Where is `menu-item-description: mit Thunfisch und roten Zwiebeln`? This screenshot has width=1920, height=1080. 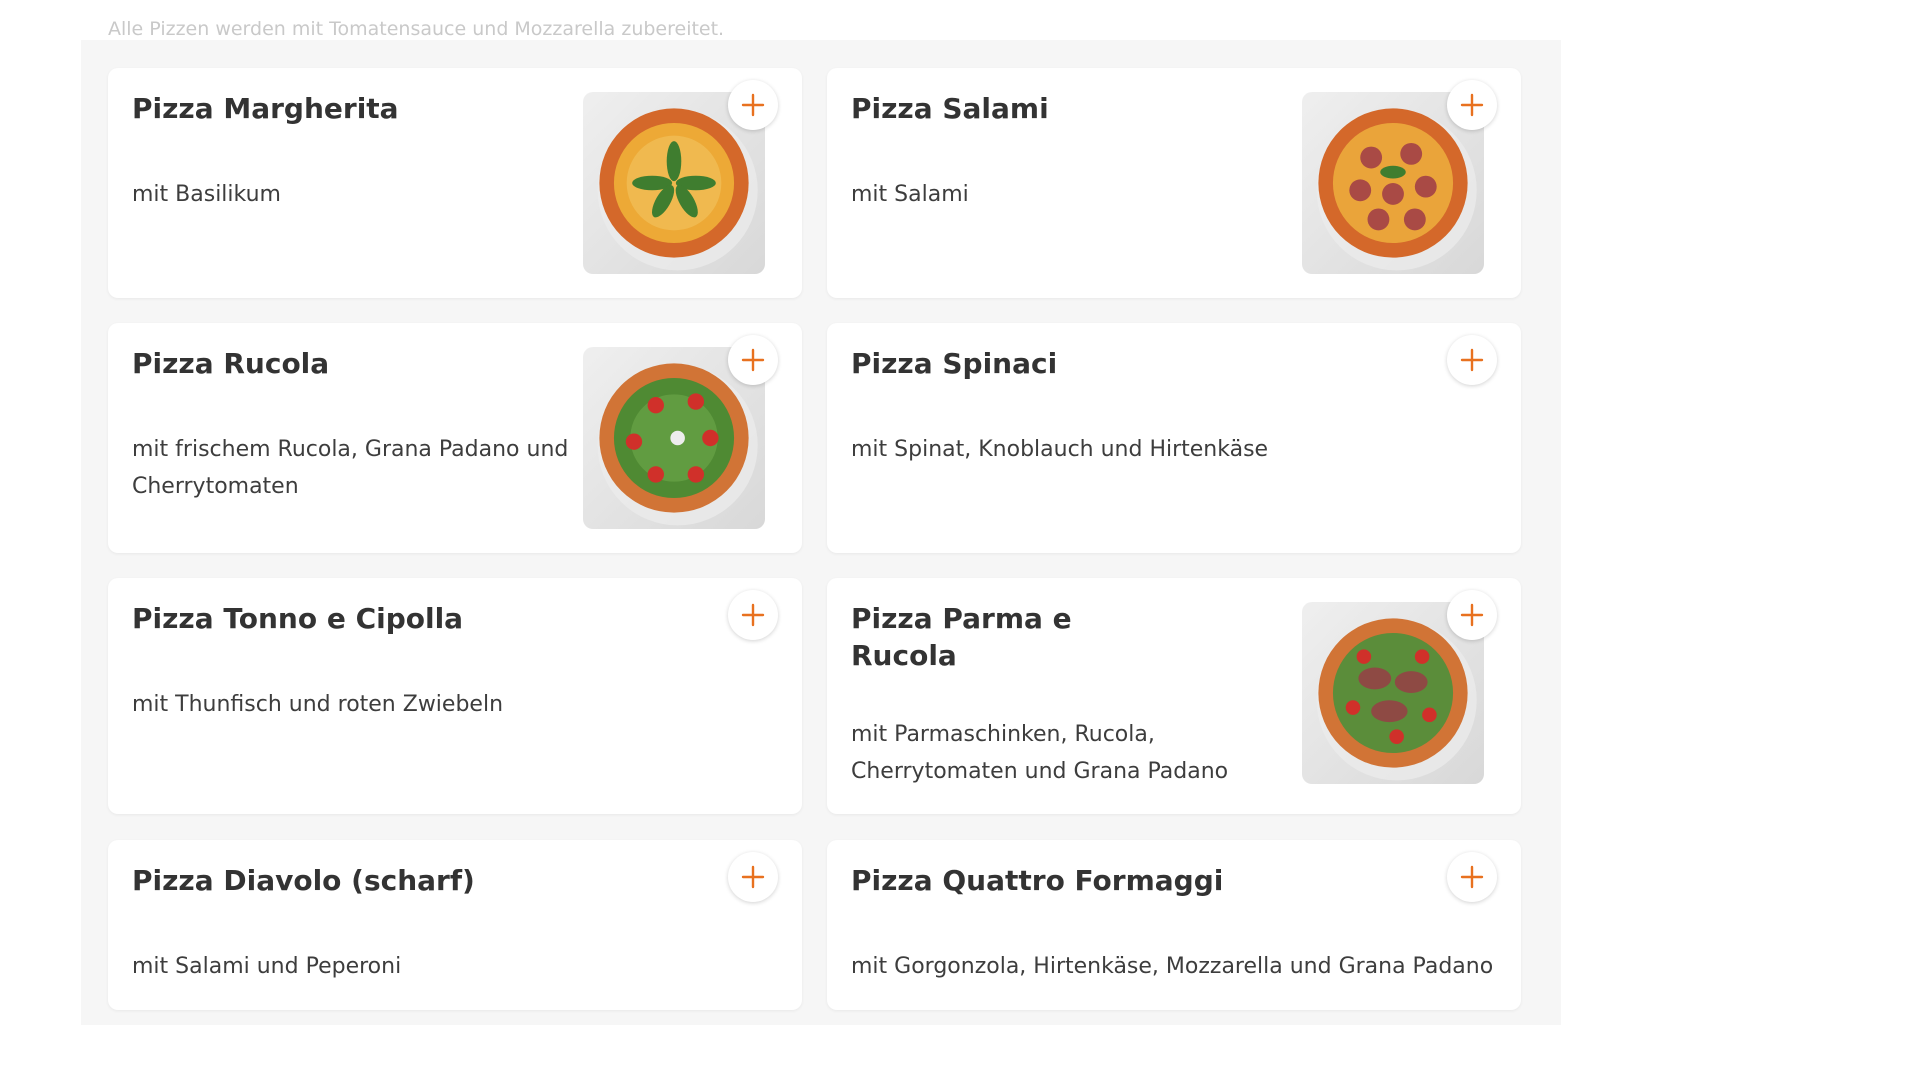
menu-item-description: mit Thunfisch und roten Zwiebeln is located at coordinates (318, 704).